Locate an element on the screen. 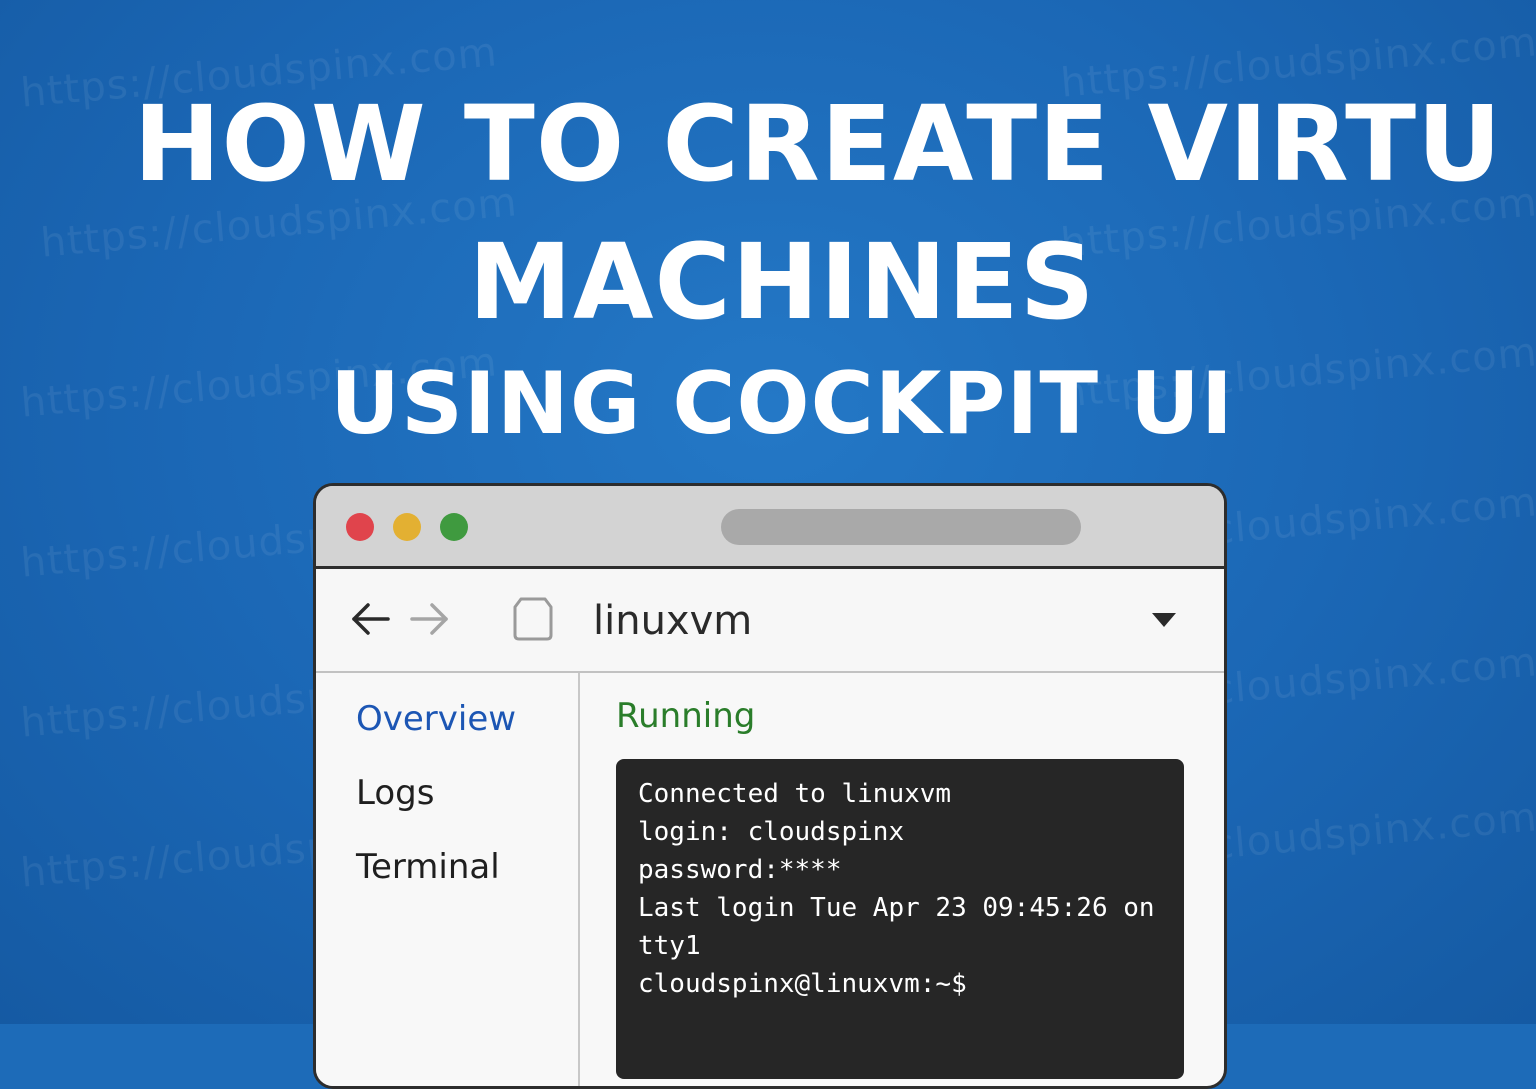 Image resolution: width=1536 pixels, height=1089 pixels. terminal-line: login: cloudspinx is located at coordinates (771, 832).